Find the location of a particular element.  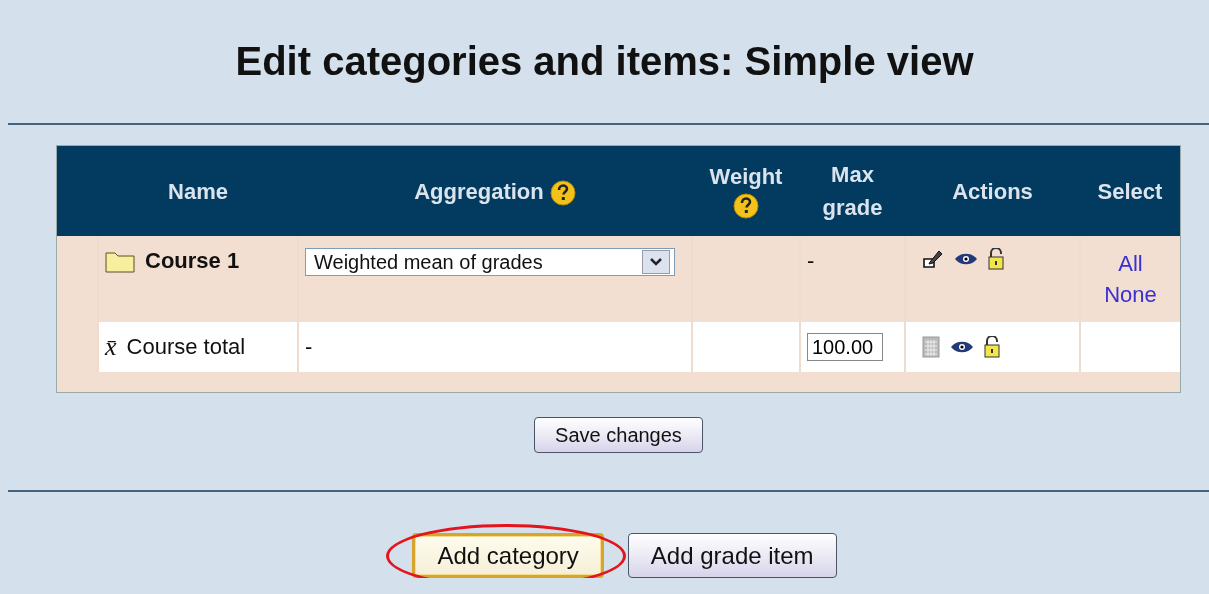

aggregation-dropdown: Weighted mean of grades is located at coordinates (490, 262).